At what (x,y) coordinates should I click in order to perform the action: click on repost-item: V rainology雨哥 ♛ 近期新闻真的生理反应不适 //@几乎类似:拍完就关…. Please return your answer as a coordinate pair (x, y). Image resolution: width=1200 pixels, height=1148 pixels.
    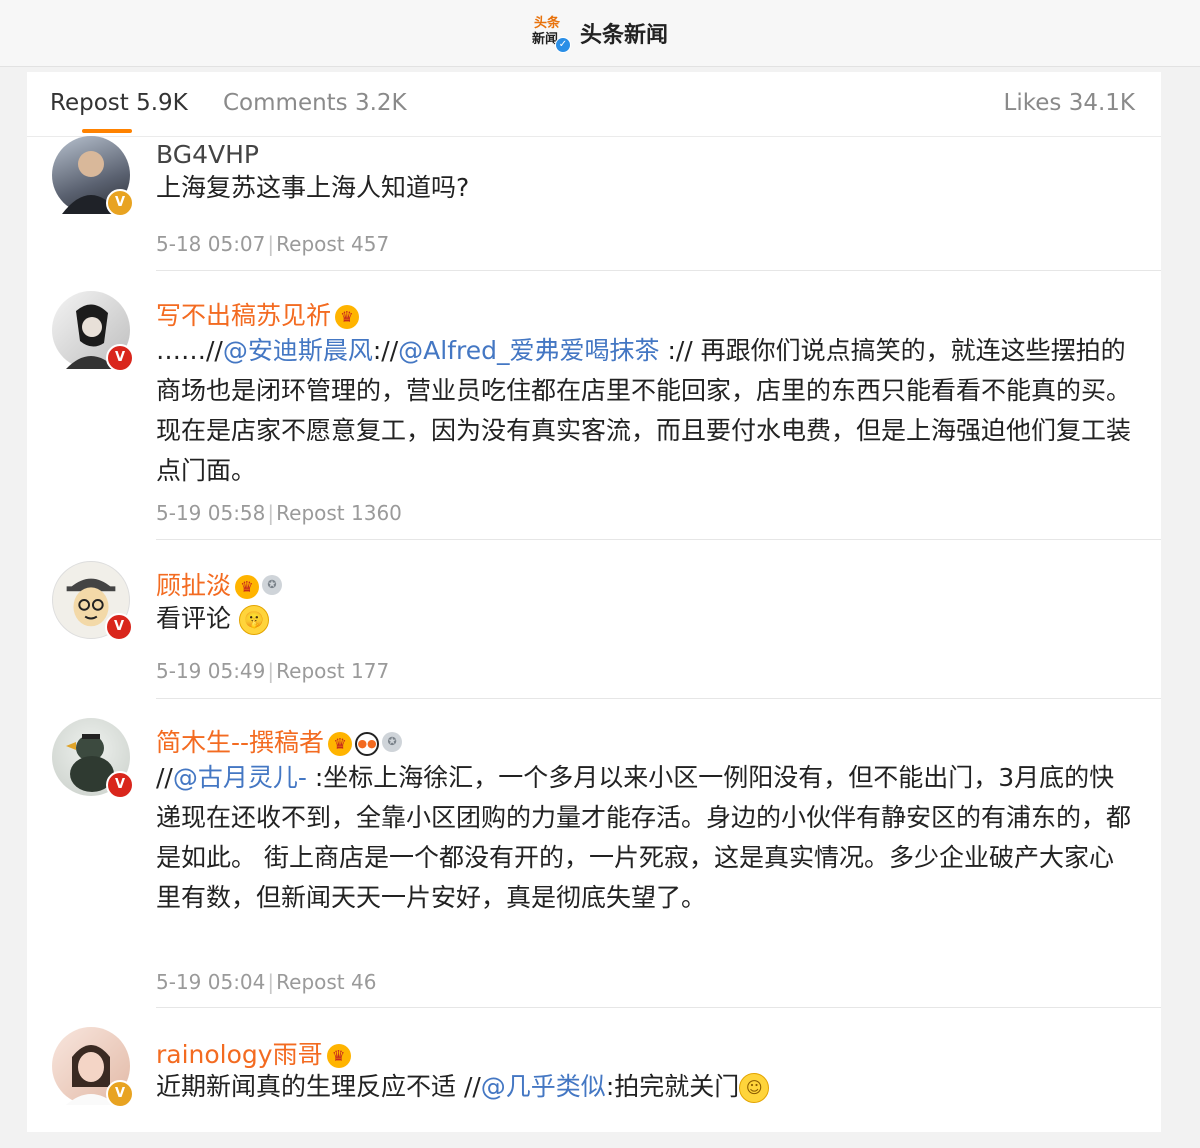
    Looking at the image, I should click on (594, 1069).